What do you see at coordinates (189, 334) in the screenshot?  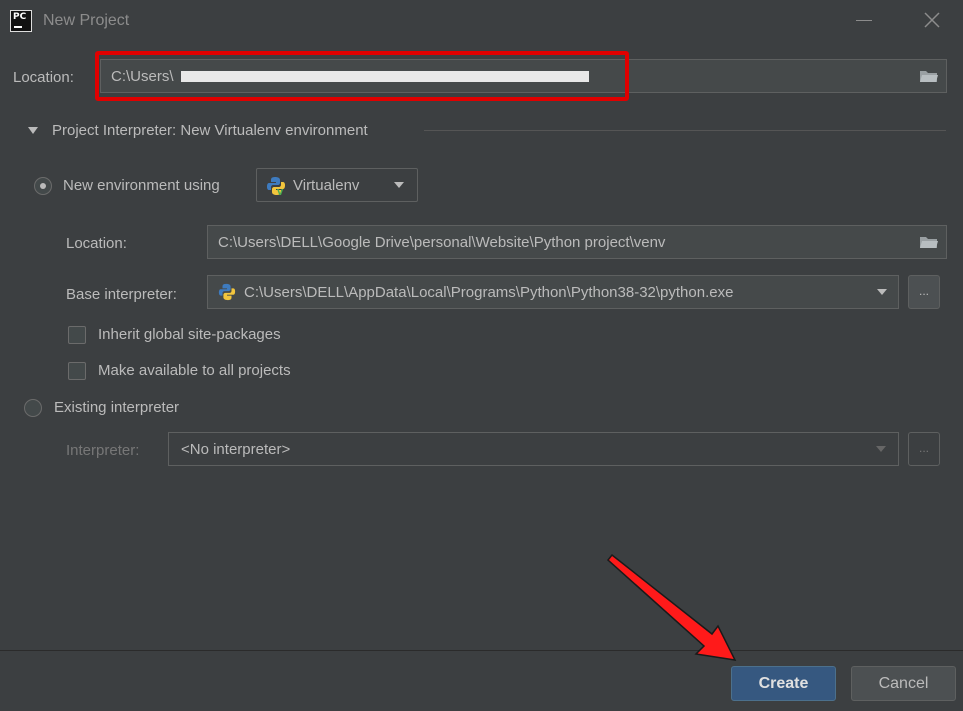 I see `inherit-global-label: Inherit global site-packages` at bounding box center [189, 334].